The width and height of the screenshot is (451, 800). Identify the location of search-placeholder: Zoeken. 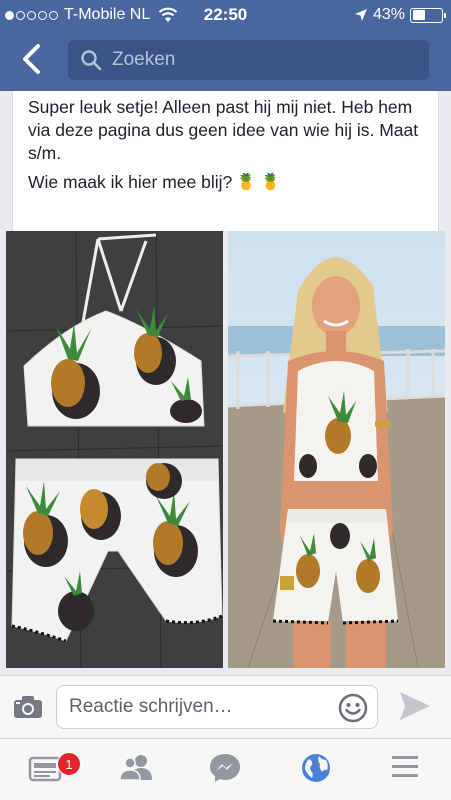
(144, 59).